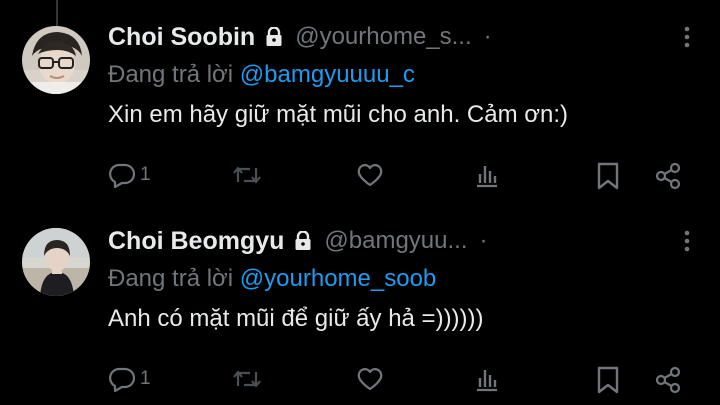 Image resolution: width=720 pixels, height=405 pixels. What do you see at coordinates (181, 37) in the screenshot?
I see `display-name: Choi Soobin` at bounding box center [181, 37].